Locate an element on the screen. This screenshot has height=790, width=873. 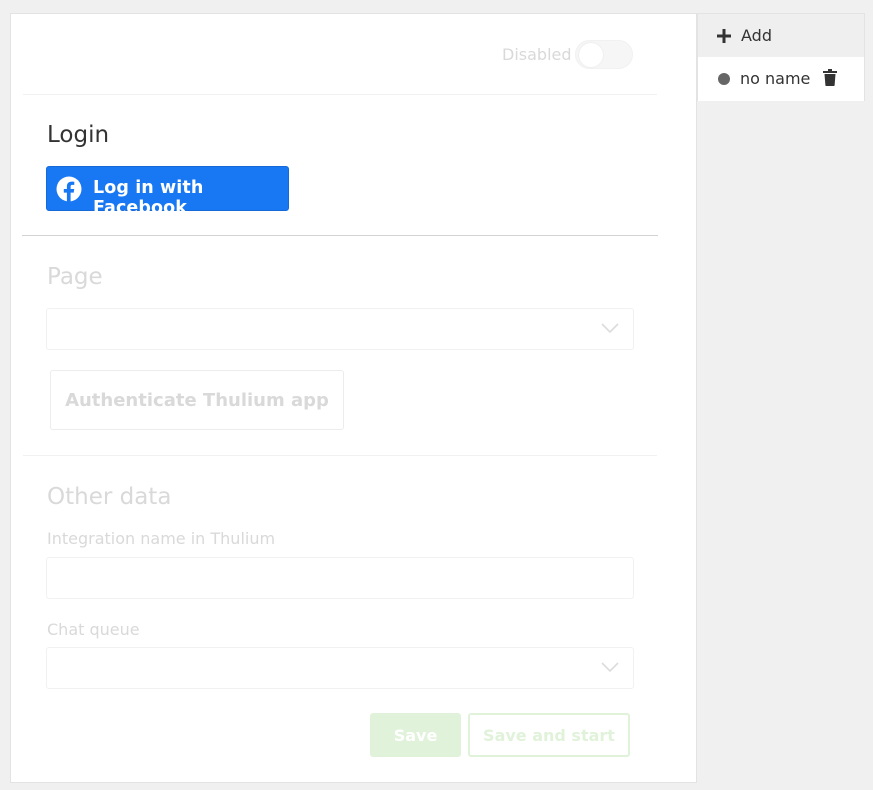
header-row: Disabled is located at coordinates (353, 54).